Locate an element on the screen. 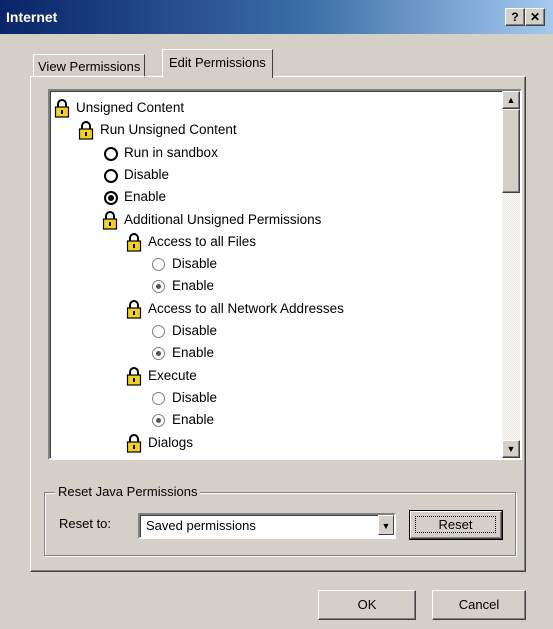 This screenshot has height=629, width=553. help-button: ? is located at coordinates (515, 17).